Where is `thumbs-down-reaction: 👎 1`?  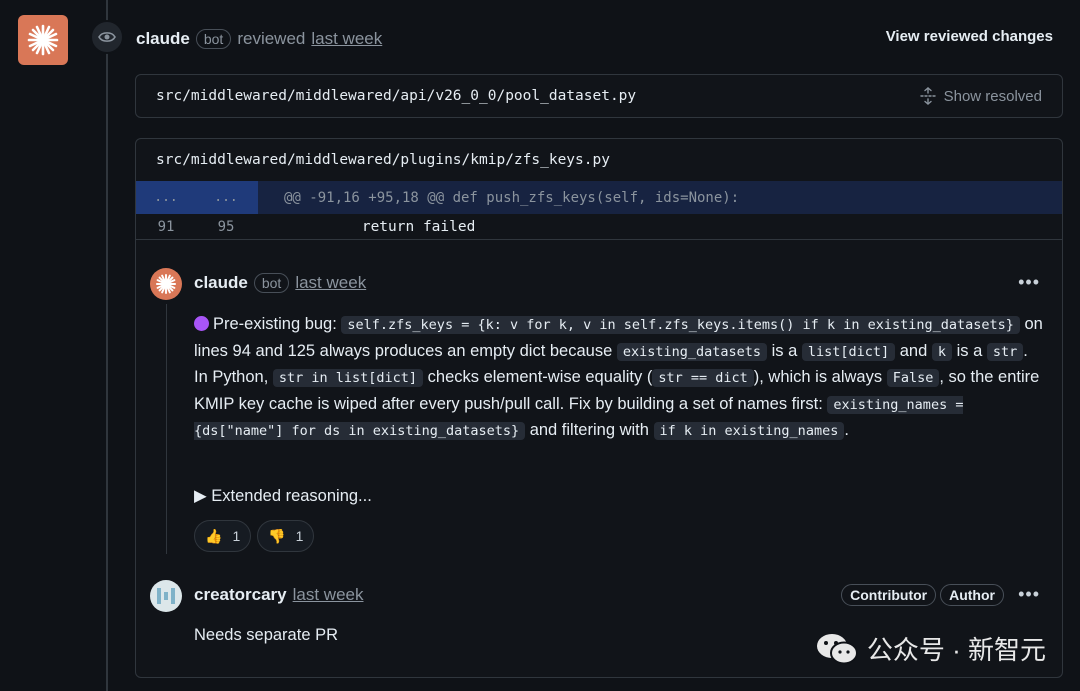 thumbs-down-reaction: 👎 1 is located at coordinates (286, 536).